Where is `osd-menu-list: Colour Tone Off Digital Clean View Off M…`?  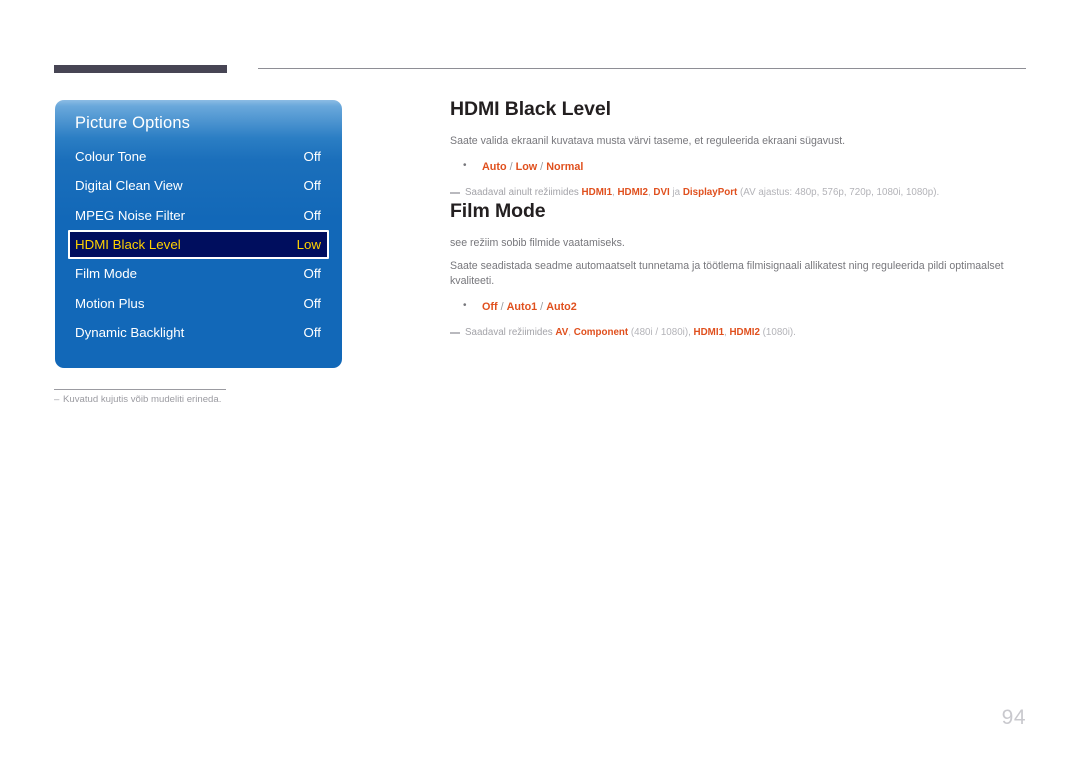
osd-menu-list: Colour Tone Off Digital Clean View Off M… is located at coordinates (198, 244).